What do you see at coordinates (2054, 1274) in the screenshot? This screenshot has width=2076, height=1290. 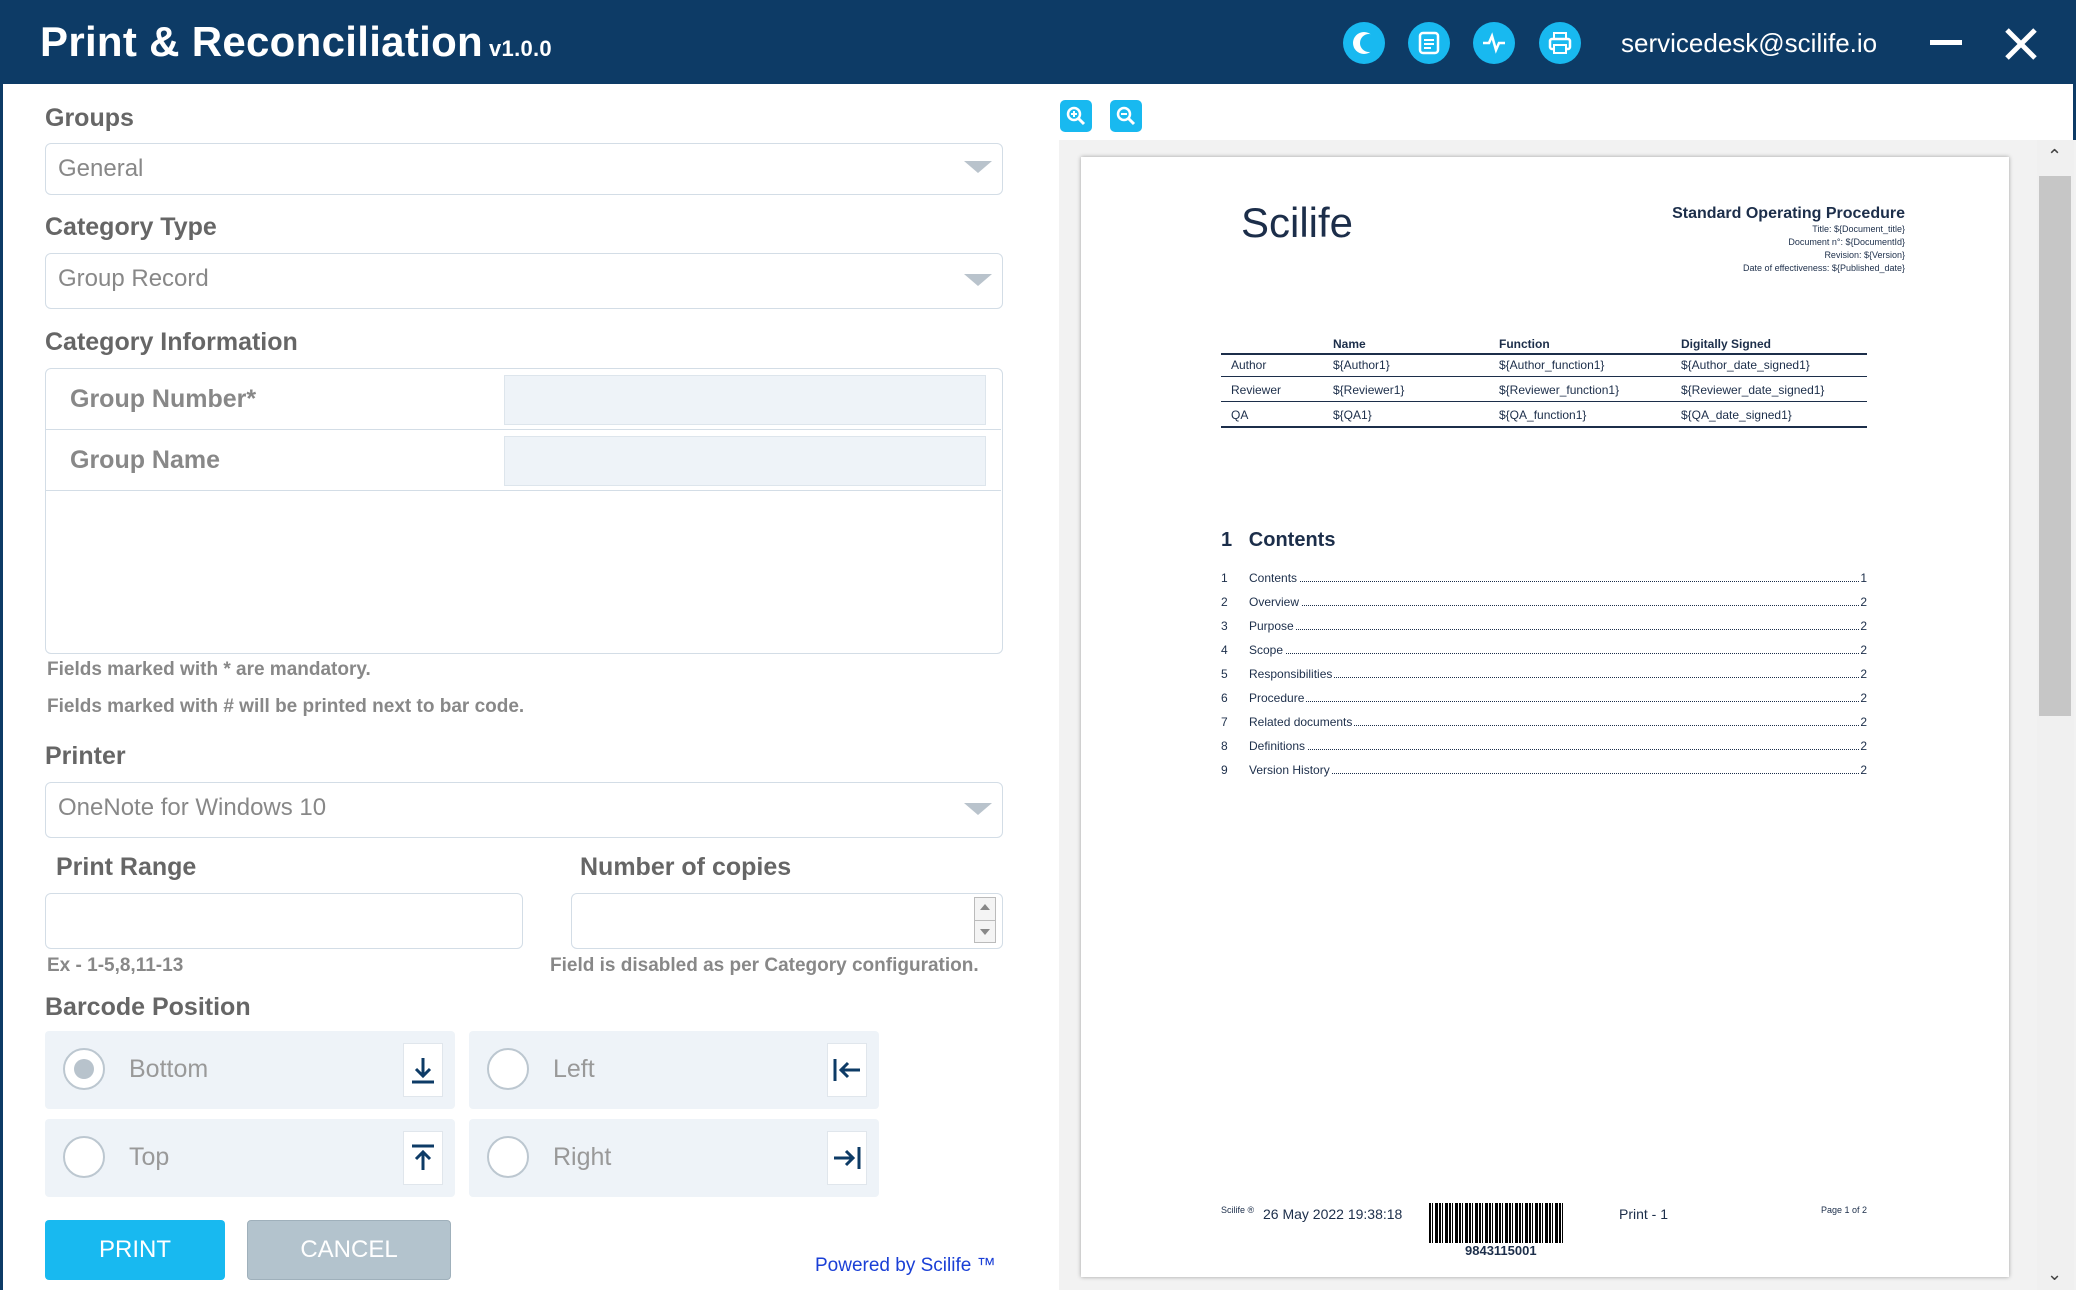 I see `scroll-down-icon: ⌄` at bounding box center [2054, 1274].